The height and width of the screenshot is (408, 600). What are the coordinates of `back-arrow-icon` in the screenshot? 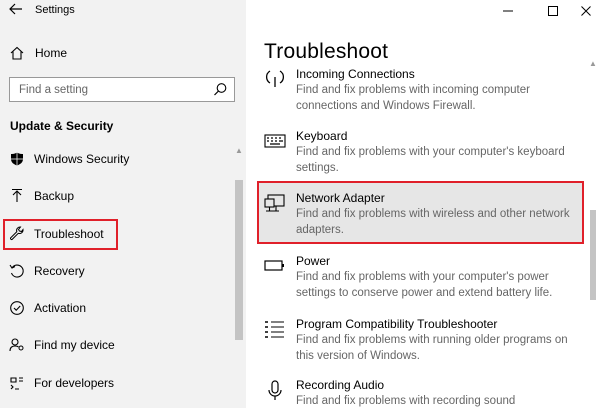 It's located at (15, 9).